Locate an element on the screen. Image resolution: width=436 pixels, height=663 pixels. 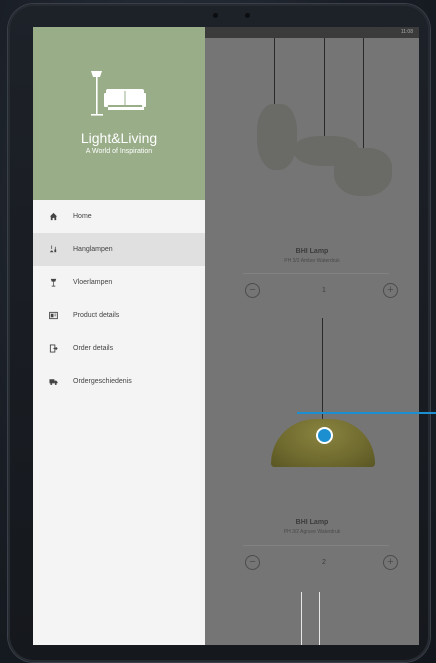
nav-item-label: Hanglampen is located at coordinates (93, 249).